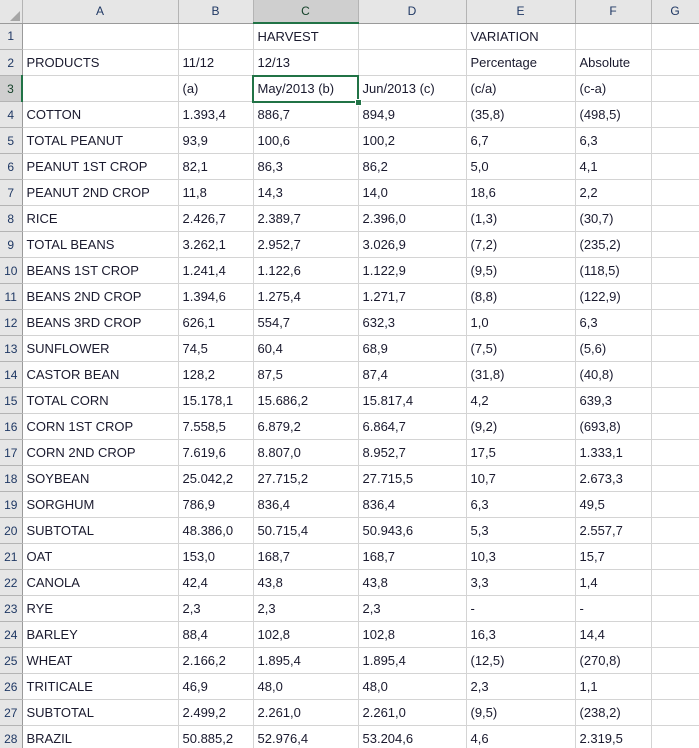 The image size is (699, 748). What do you see at coordinates (100, 348) in the screenshot?
I see `cell-A13: SUNFLOWER` at bounding box center [100, 348].